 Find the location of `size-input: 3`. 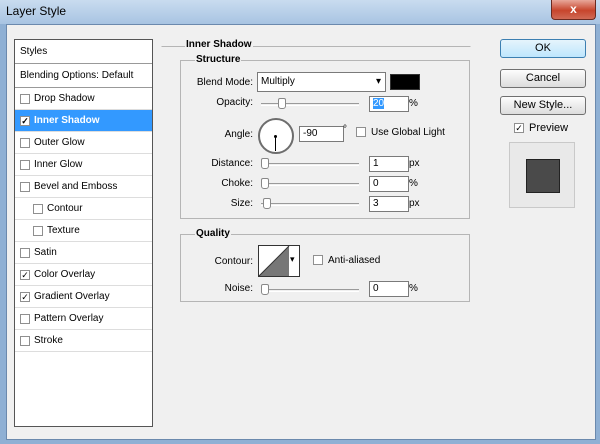

size-input: 3 is located at coordinates (389, 204).